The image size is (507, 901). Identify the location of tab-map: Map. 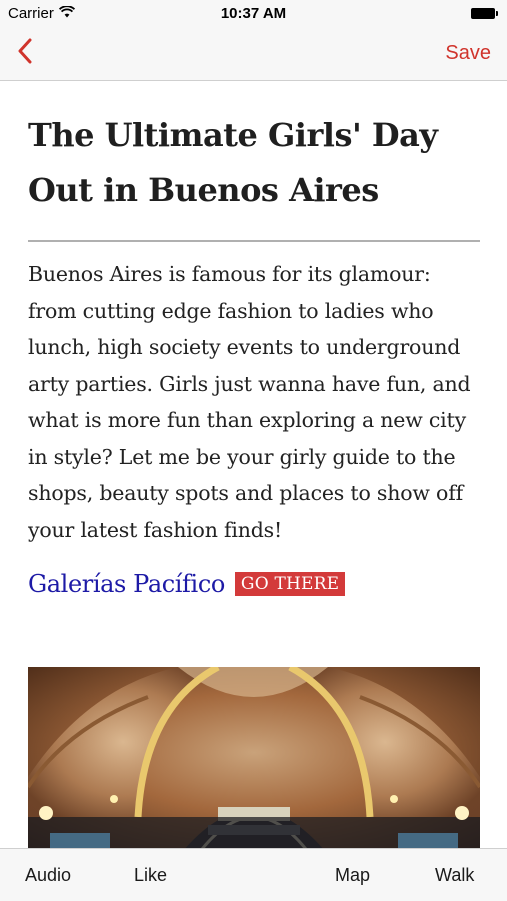
(352, 875).